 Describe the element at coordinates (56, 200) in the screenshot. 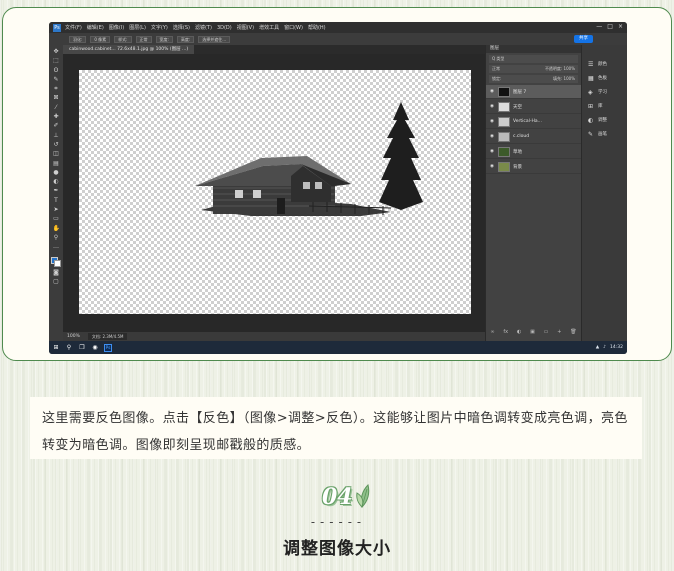

I see `type-tool-icon: T` at that location.